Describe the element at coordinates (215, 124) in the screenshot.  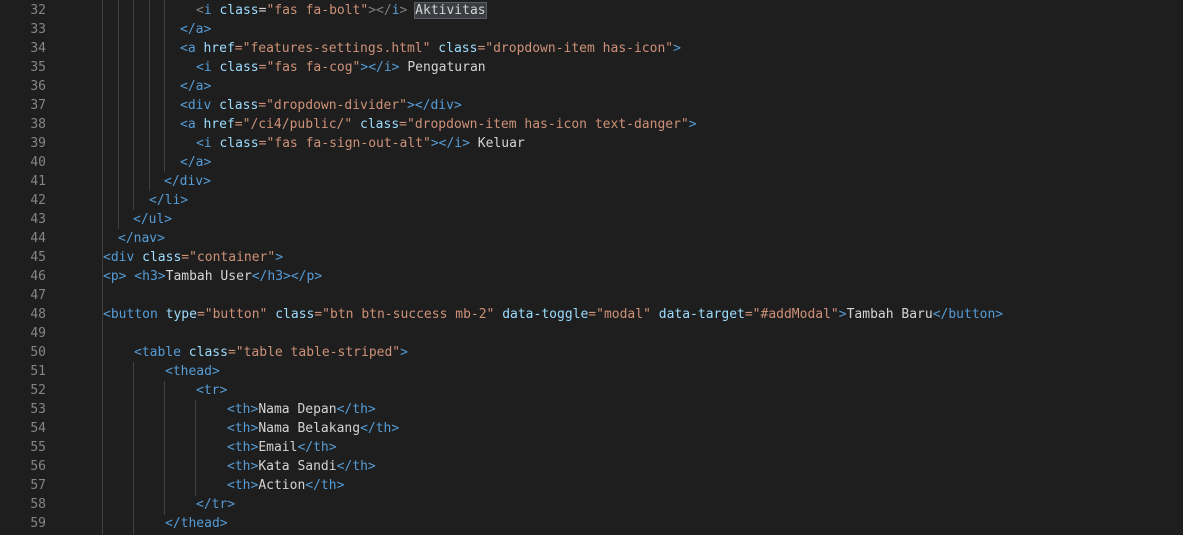
I see `attr-name: href` at that location.